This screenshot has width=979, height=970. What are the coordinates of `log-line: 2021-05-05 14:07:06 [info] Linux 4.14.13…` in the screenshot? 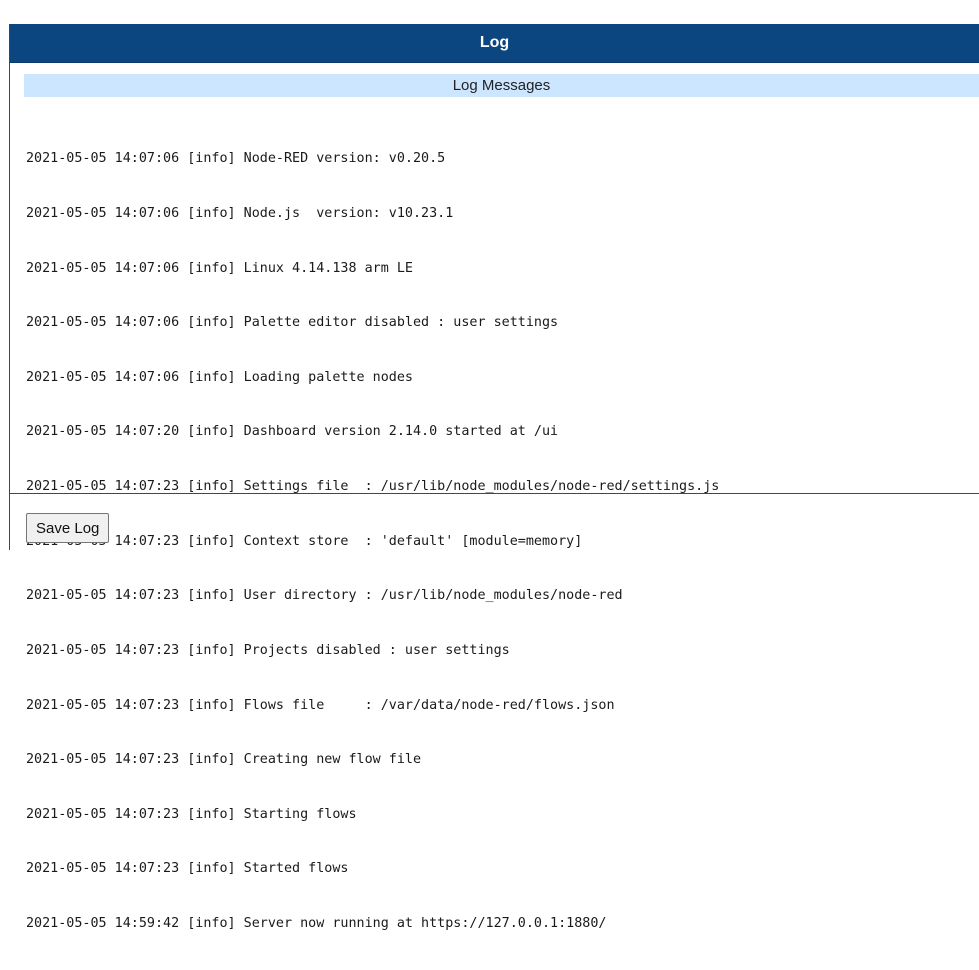 It's located at (219, 268).